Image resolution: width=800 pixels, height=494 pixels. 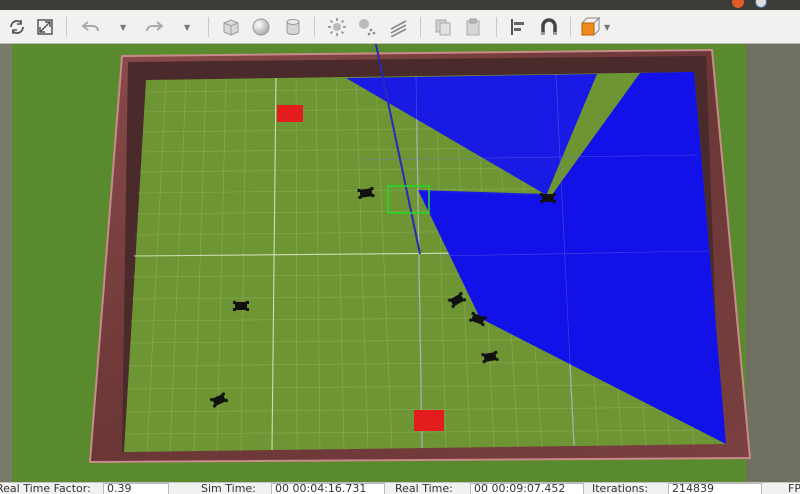 I want to click on copy-icon, so click(x=443, y=27).